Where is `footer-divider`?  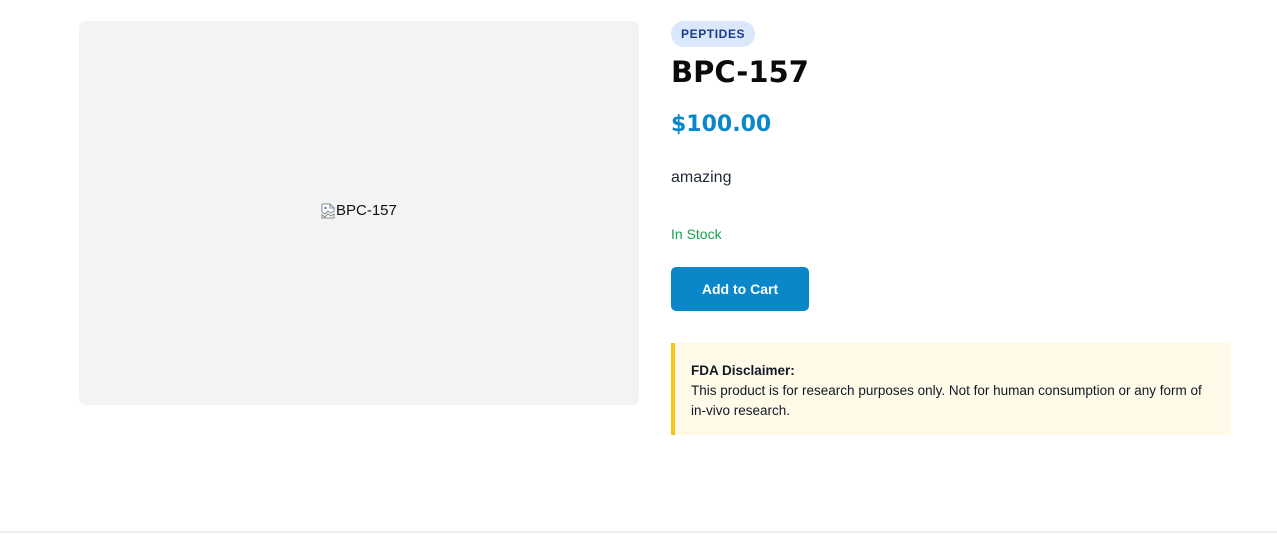
footer-divider is located at coordinates (638, 532).